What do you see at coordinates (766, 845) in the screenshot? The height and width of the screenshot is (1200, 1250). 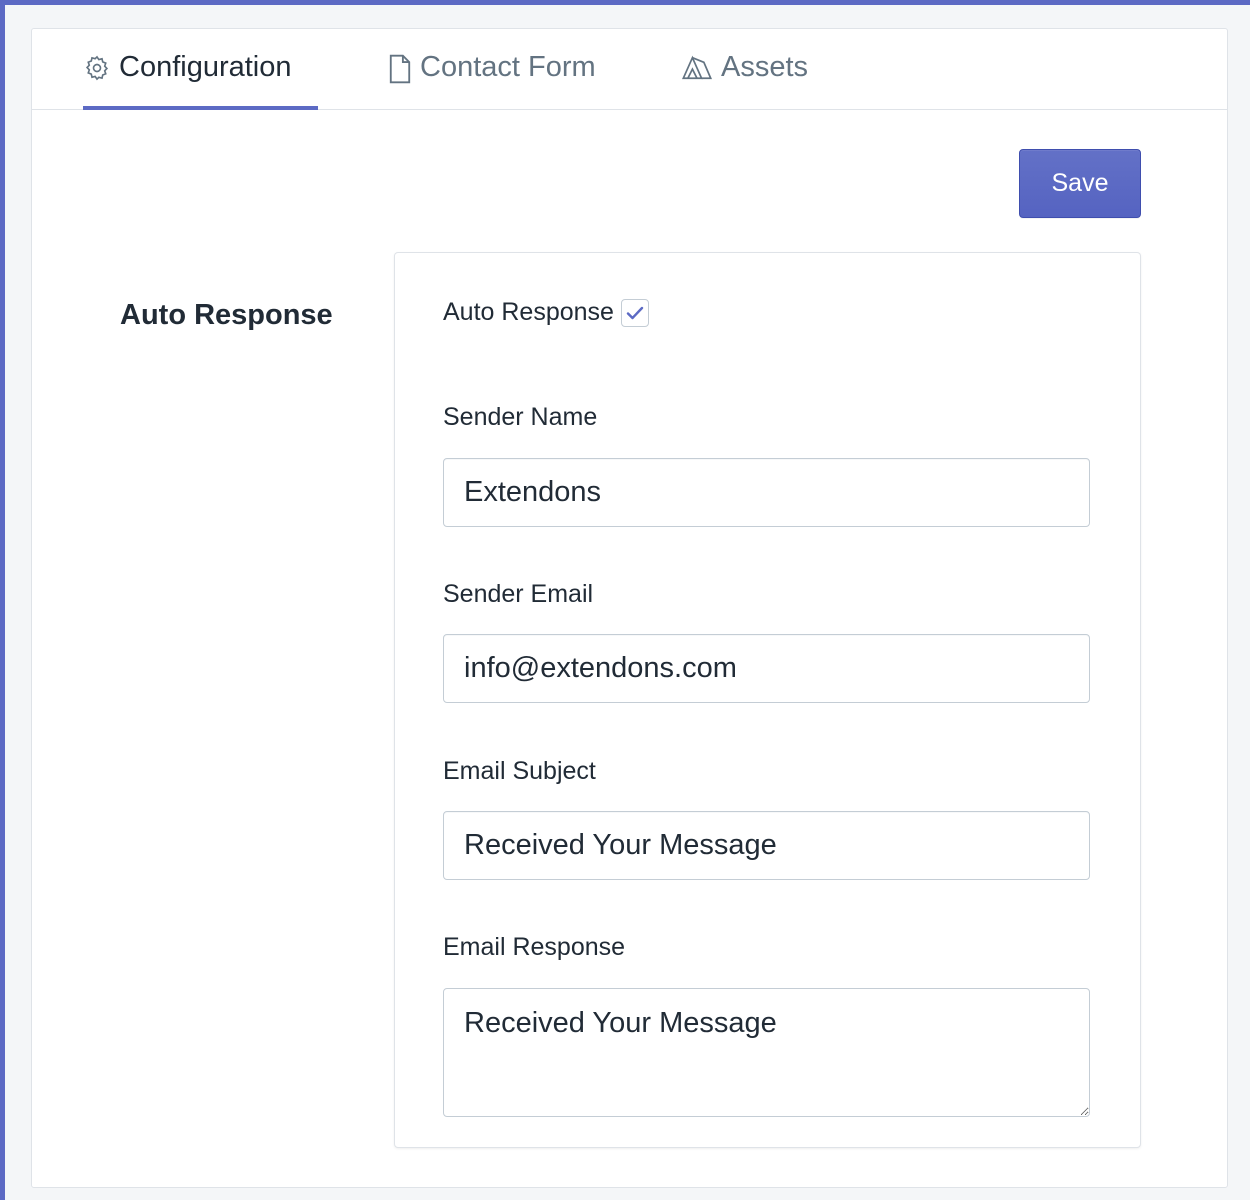 I see `email-subject-input` at bounding box center [766, 845].